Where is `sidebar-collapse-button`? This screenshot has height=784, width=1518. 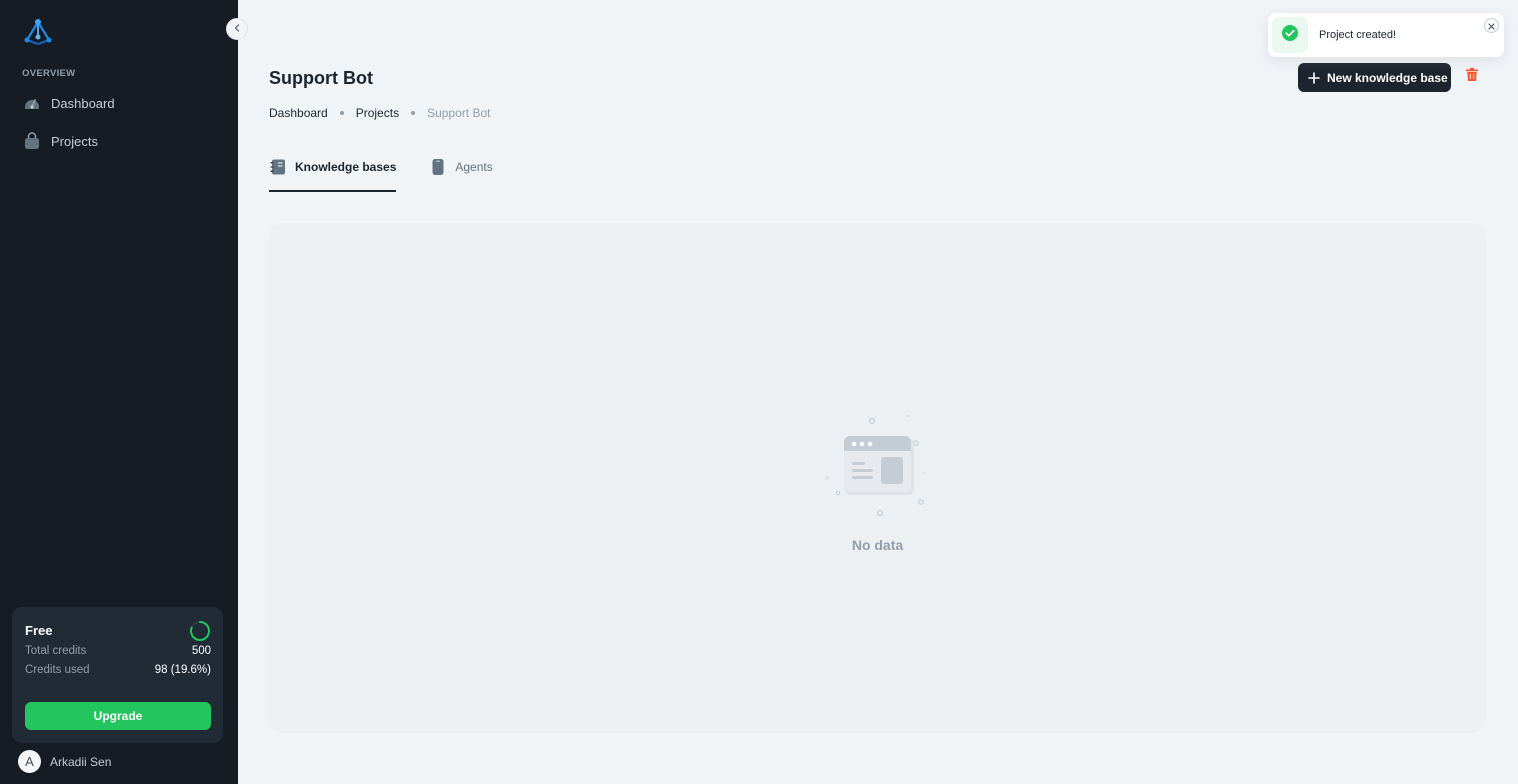 sidebar-collapse-button is located at coordinates (237, 29).